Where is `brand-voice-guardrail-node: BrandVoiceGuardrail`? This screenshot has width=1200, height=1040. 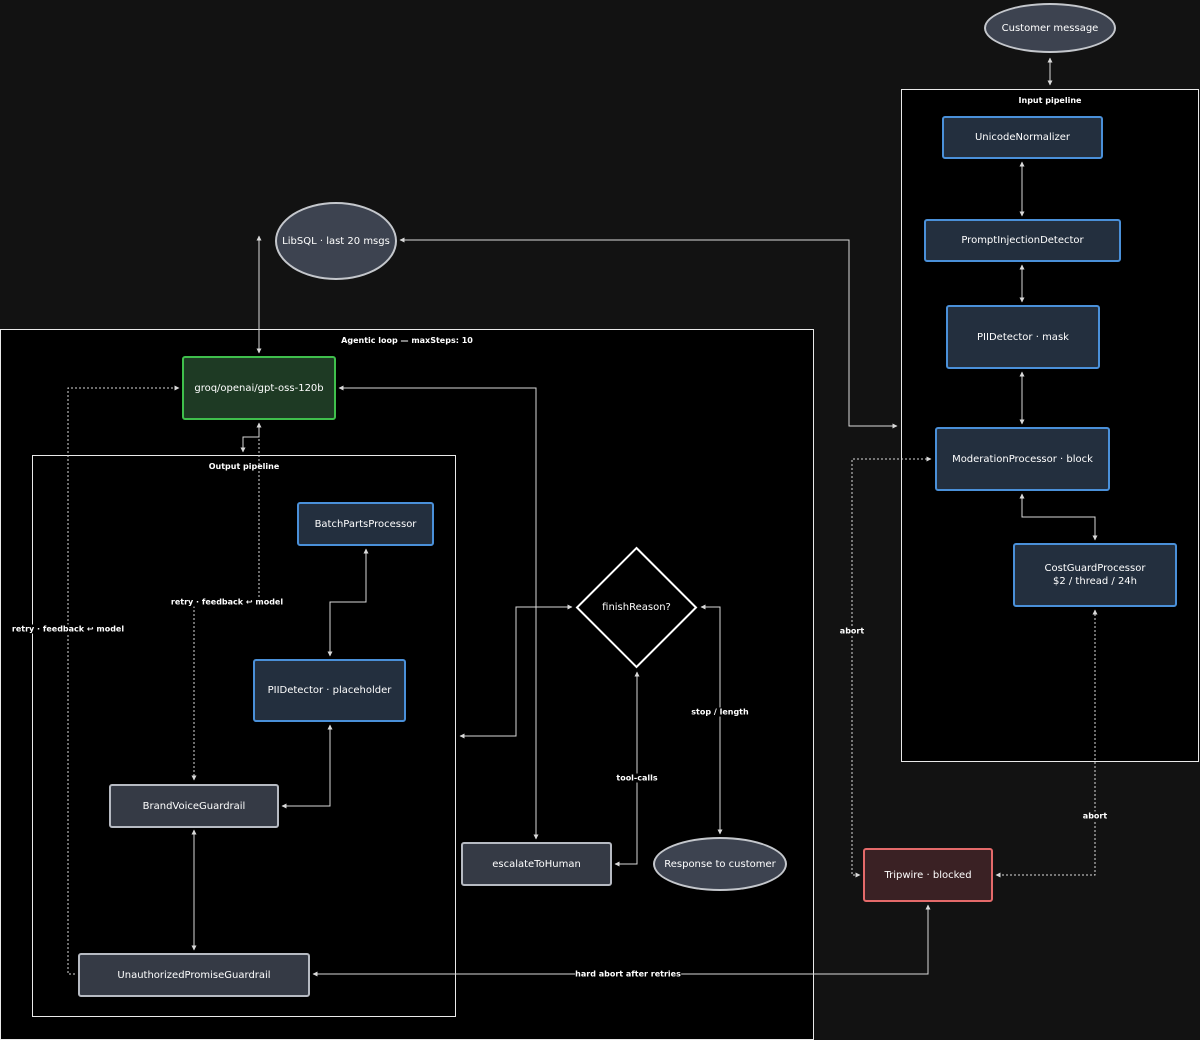 brand-voice-guardrail-node: BrandVoiceGuardrail is located at coordinates (194, 806).